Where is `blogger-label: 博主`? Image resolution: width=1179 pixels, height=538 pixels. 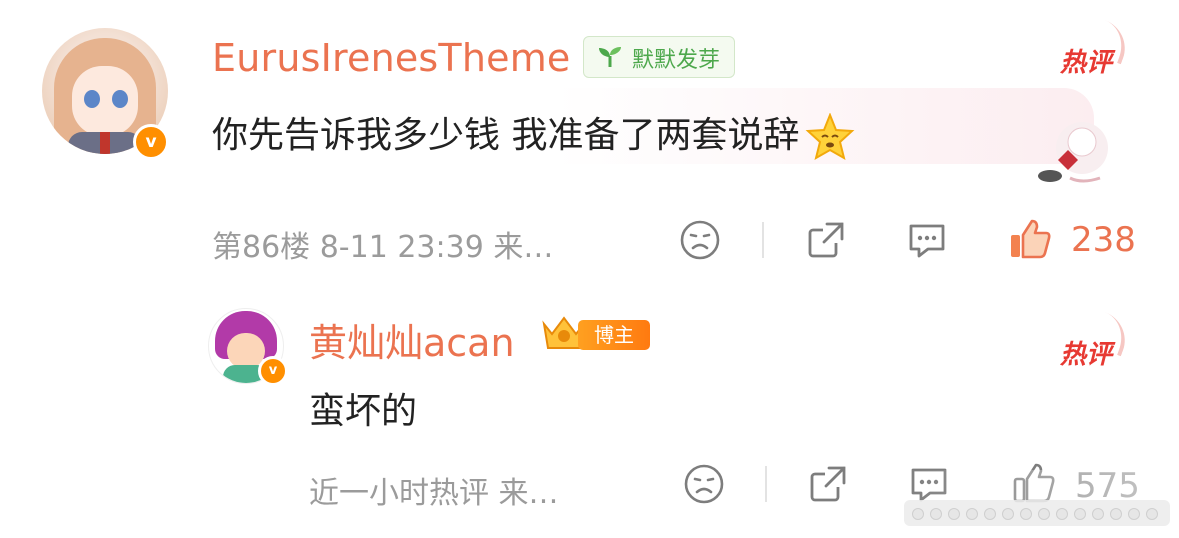
blogger-label: 博主 is located at coordinates (614, 335).